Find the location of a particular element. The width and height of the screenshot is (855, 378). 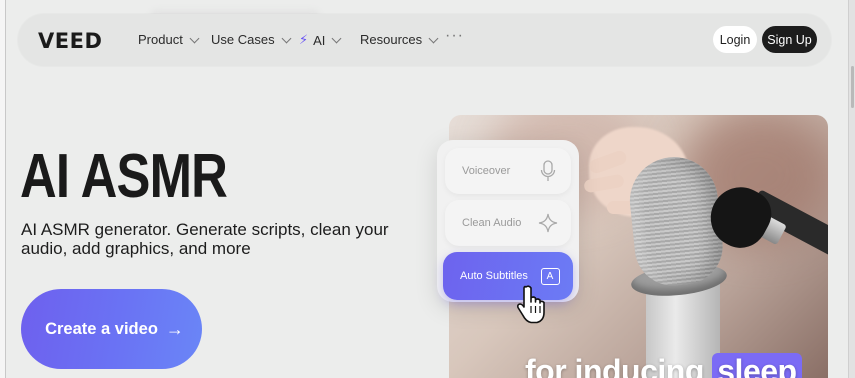

nav-item-product: Product is located at coordinates (169, 39).